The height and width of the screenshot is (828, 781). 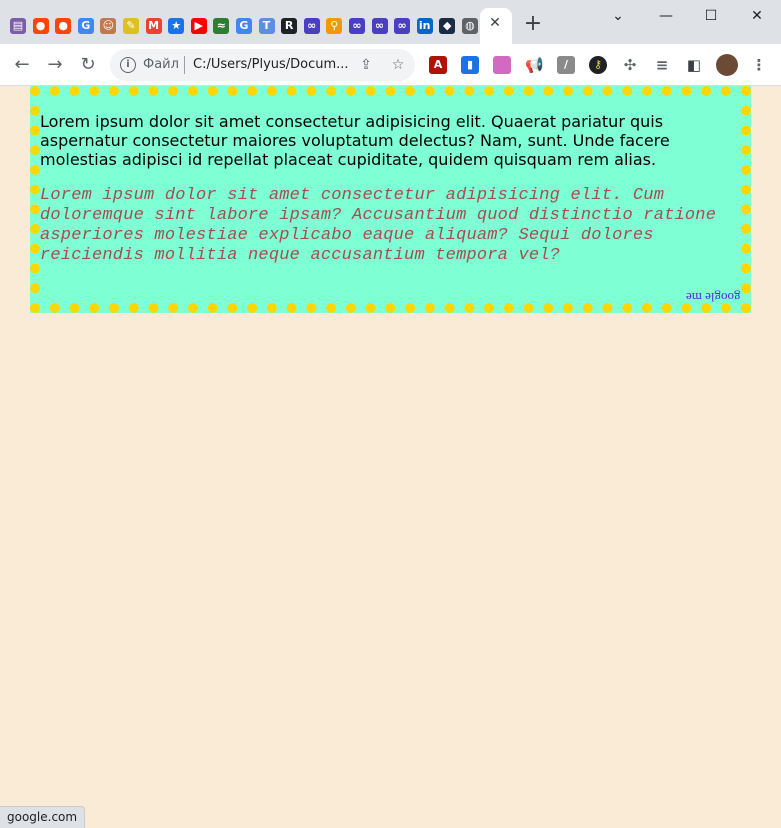 I want to click on security-label: Файл, so click(x=161, y=64).